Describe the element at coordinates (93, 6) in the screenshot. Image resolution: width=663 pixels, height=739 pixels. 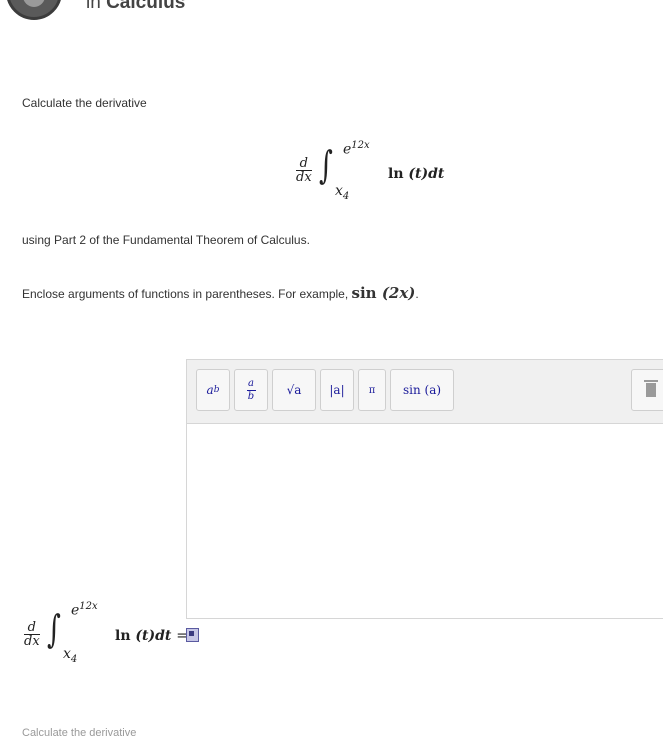
I see `category-prefix: in` at that location.